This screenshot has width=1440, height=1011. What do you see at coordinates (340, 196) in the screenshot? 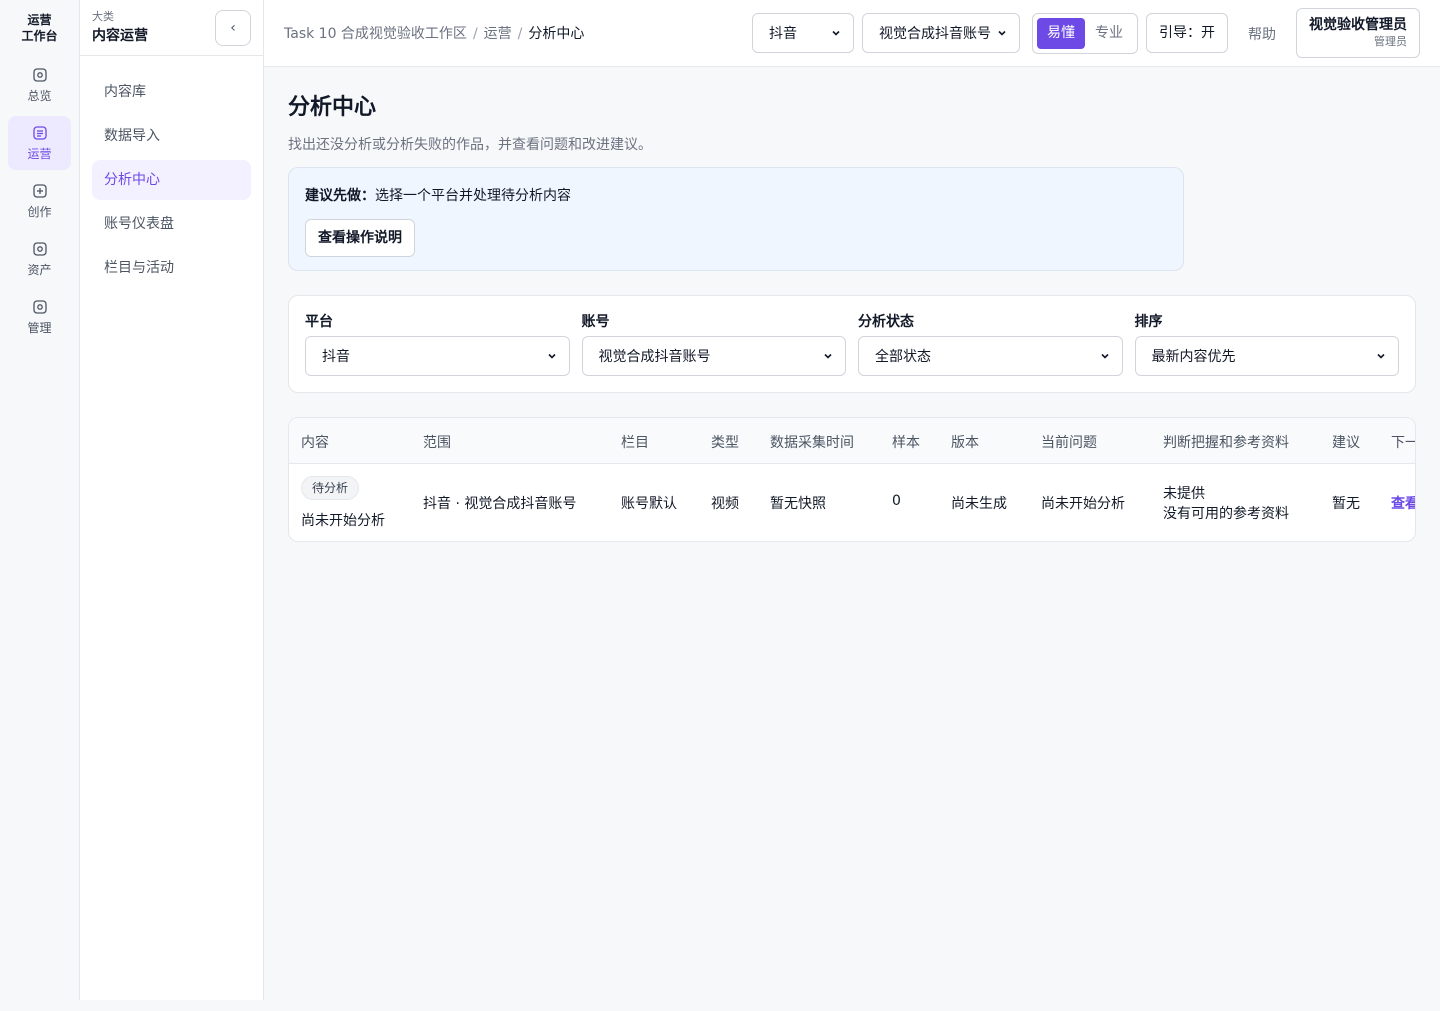
I see `suggestion-label: 建议先做：` at bounding box center [340, 196].